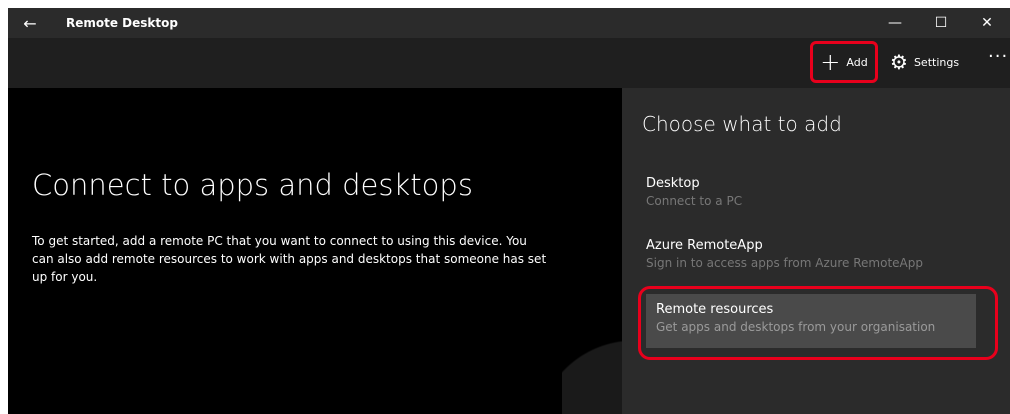 The image size is (1010, 414). Describe the element at coordinates (816, 192) in the screenshot. I see `option-desktop: Desktop Connect to a PC` at that location.